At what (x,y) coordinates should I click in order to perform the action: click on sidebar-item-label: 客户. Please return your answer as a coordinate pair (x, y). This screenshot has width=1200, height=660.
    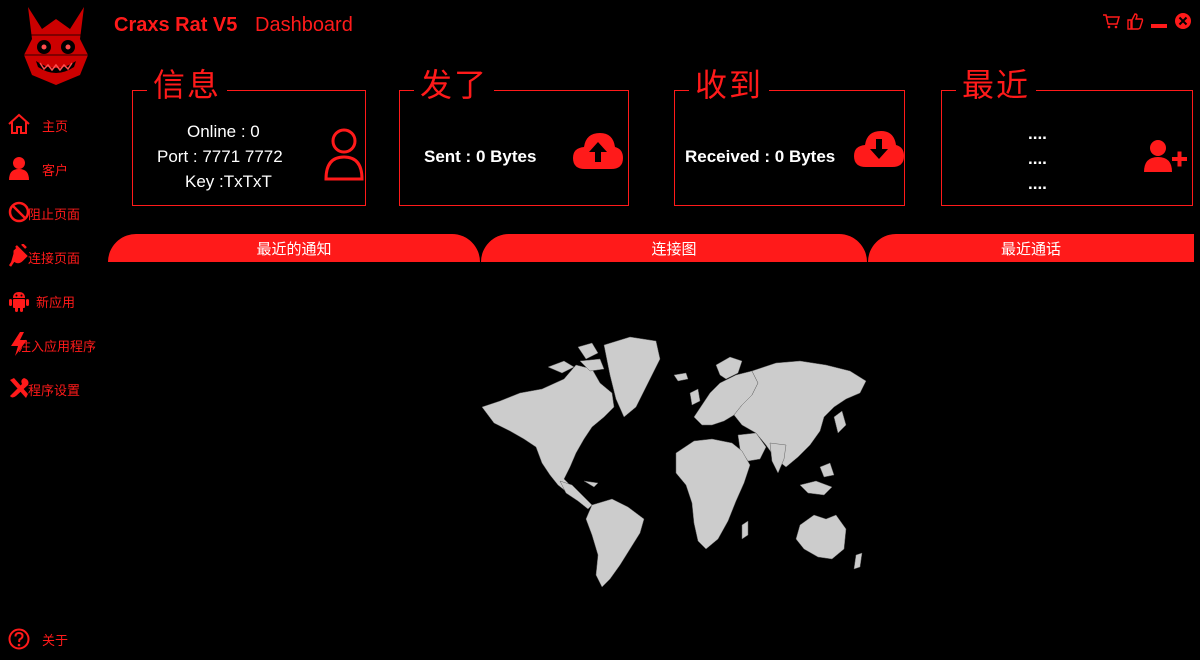
    Looking at the image, I should click on (55, 171).